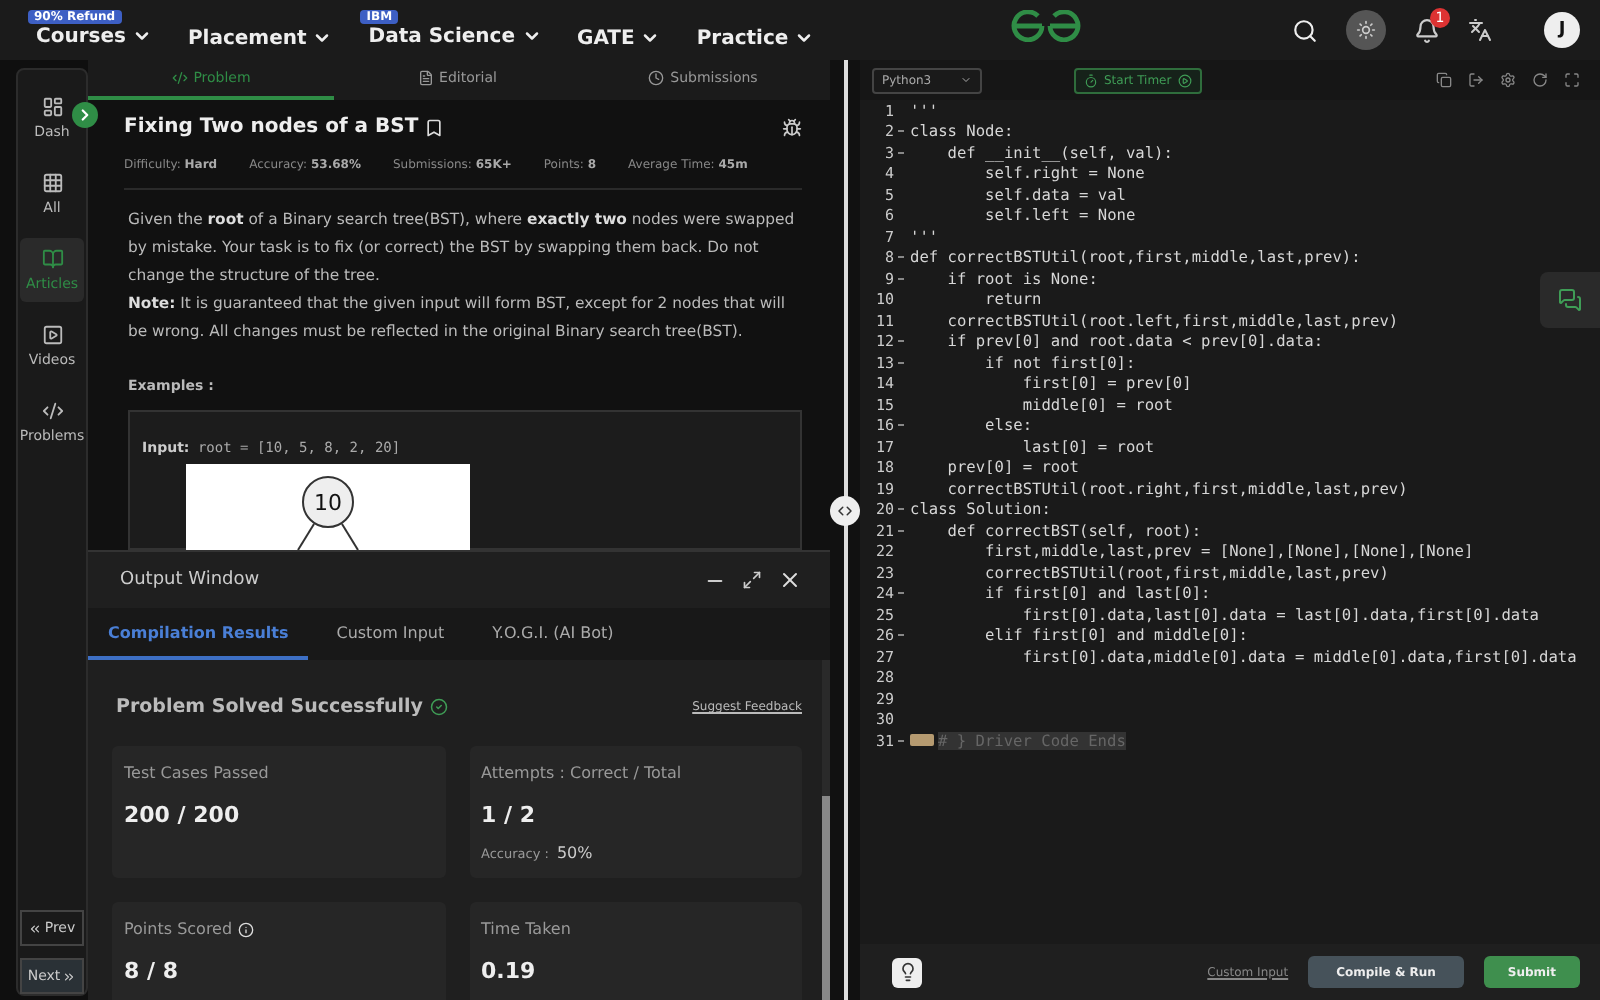 The width and height of the screenshot is (1600, 1000). I want to click on chevrons-left-right-icon, so click(845, 511).